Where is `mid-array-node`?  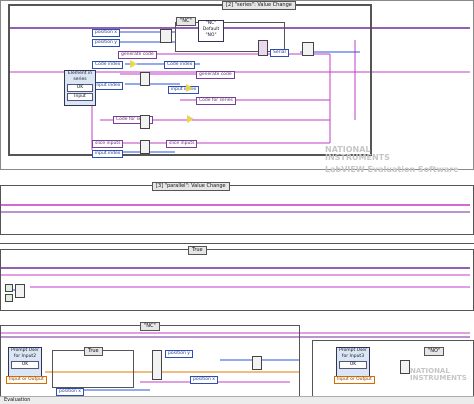 mid-array-node is located at coordinates (20, 291).